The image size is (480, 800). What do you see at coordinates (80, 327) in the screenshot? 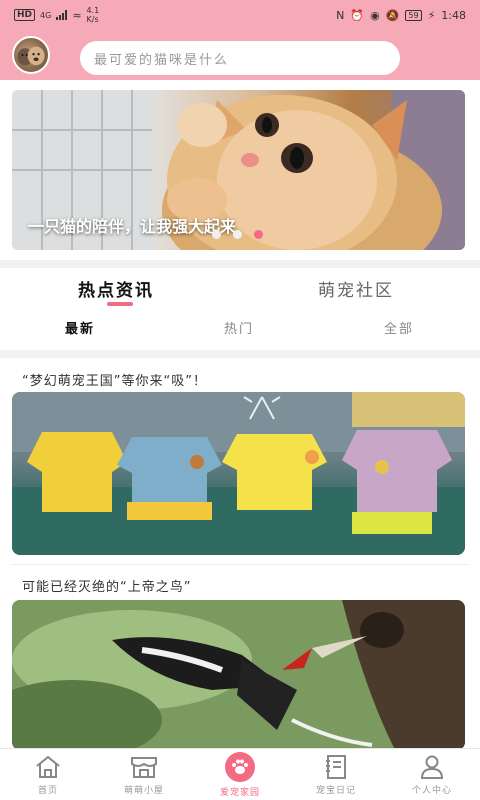
I see `subtab-latest: 最新` at bounding box center [80, 327].